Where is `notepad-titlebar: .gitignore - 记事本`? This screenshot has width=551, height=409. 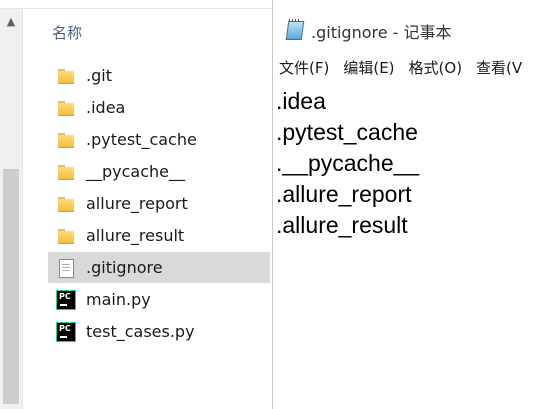 notepad-titlebar: .gitignore - 记事本 is located at coordinates (412, 30).